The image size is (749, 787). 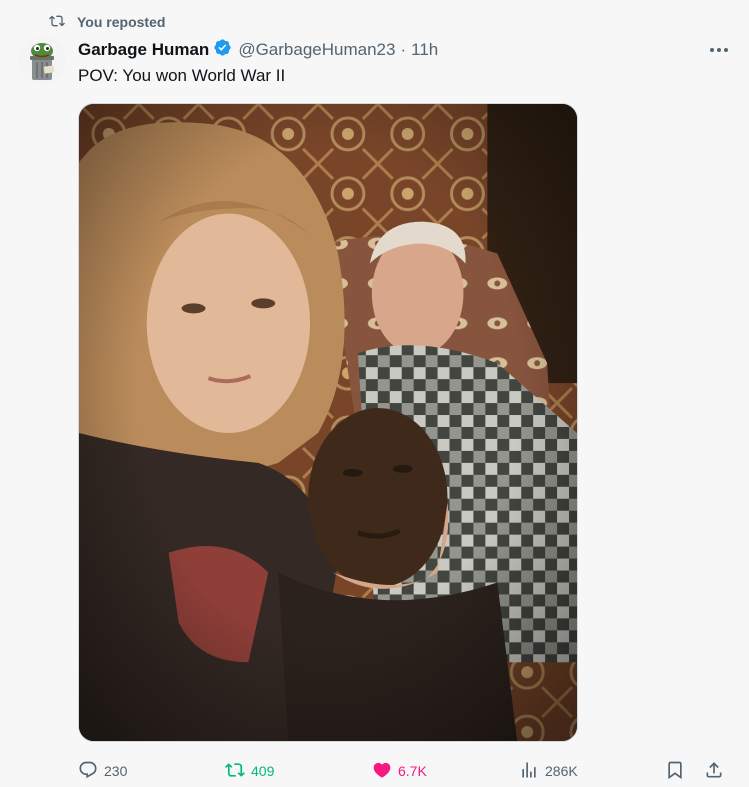 What do you see at coordinates (412, 771) in the screenshot?
I see `like-count: 6.7K` at bounding box center [412, 771].